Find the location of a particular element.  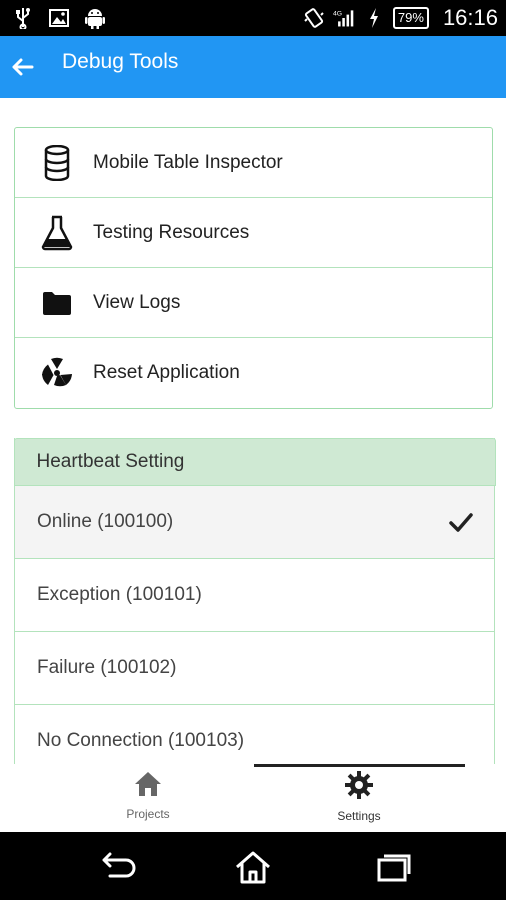

heartbeat-option-exception: Exception (100101) is located at coordinates (254, 595).